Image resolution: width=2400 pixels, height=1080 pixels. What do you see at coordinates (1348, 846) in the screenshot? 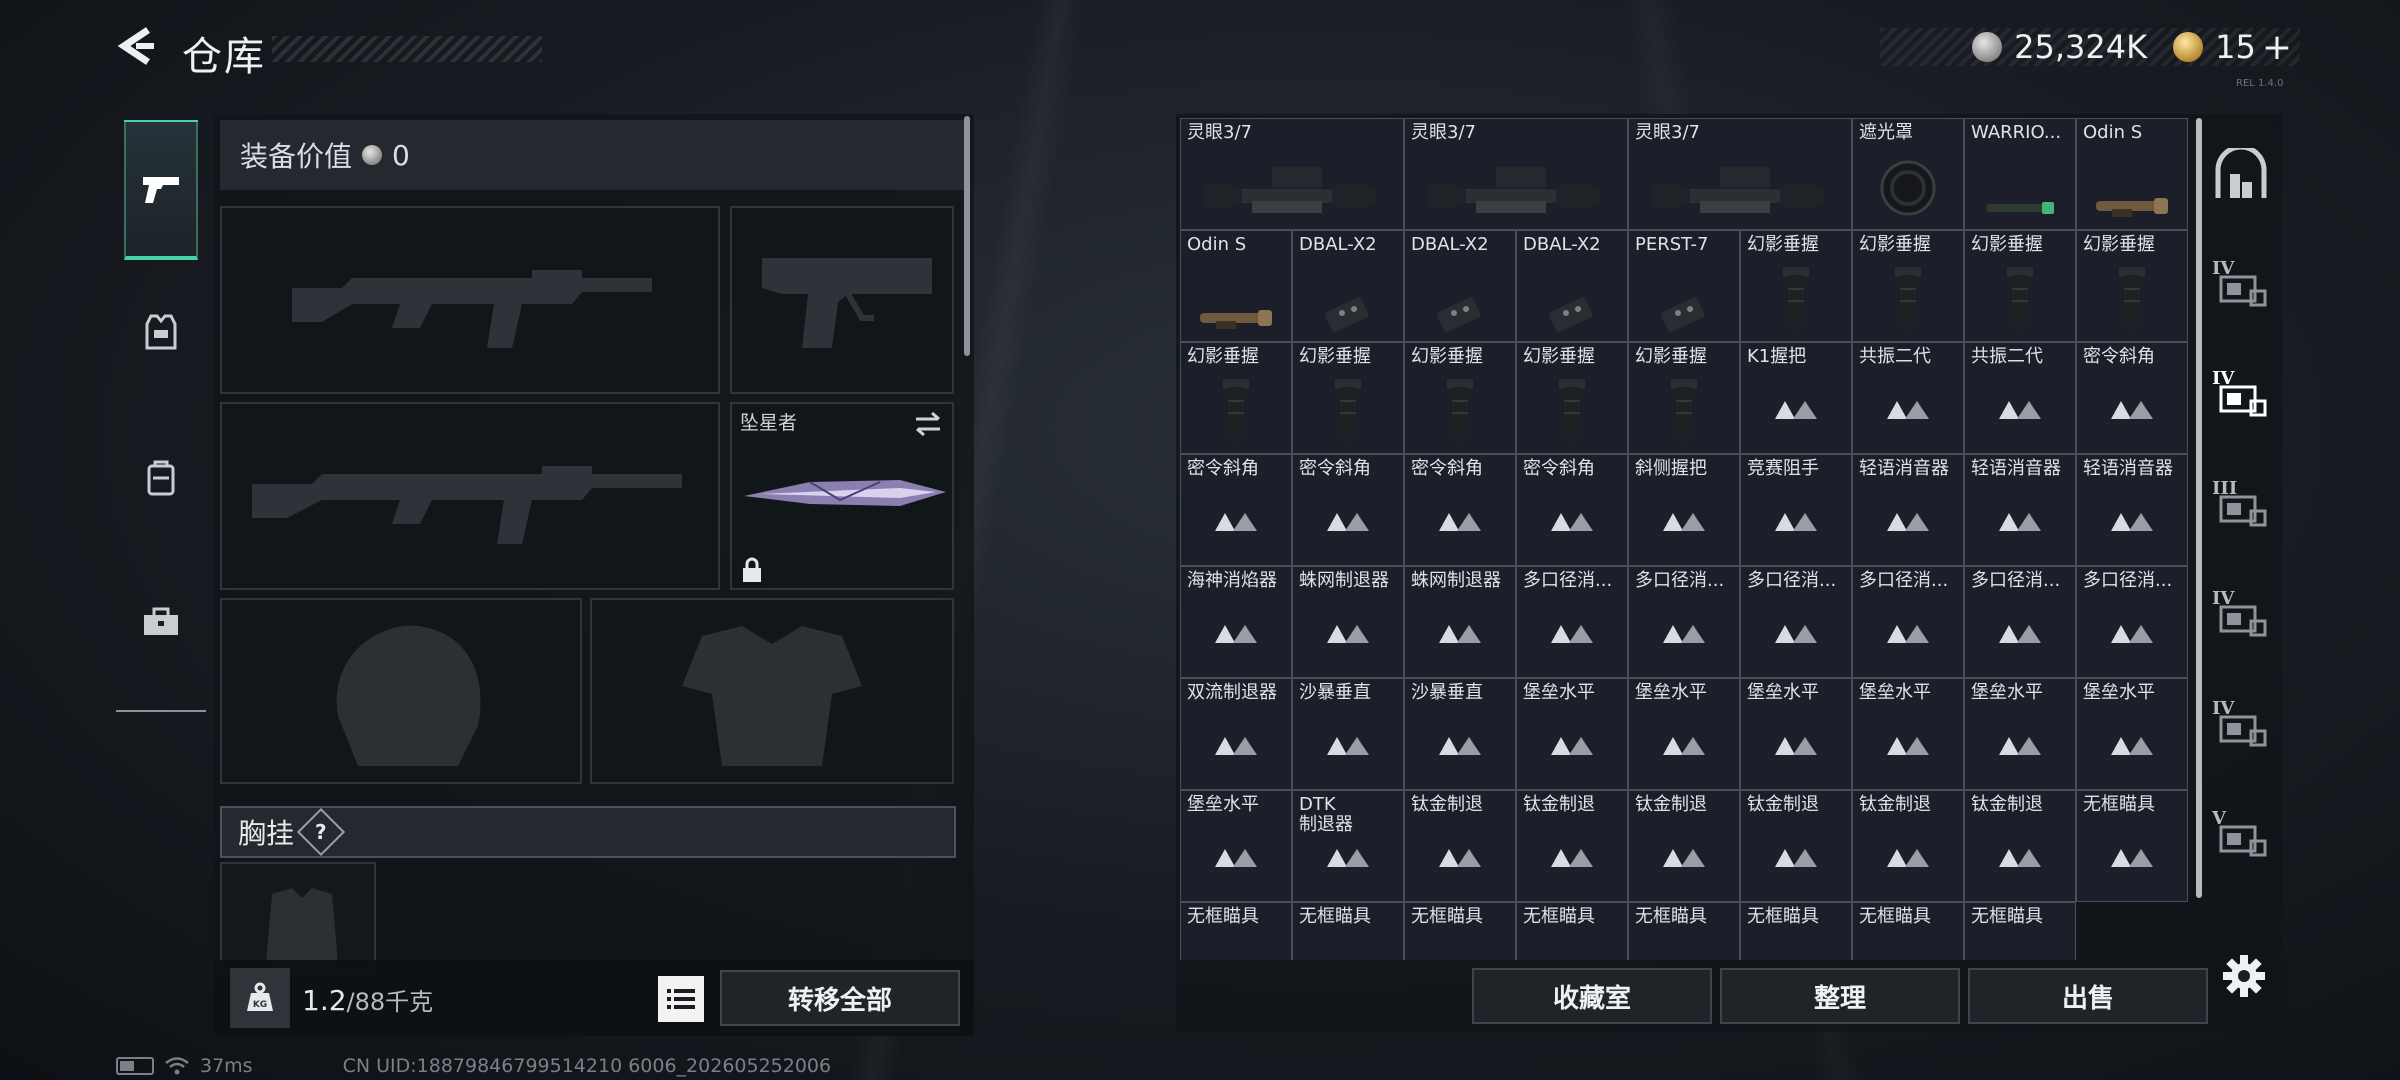
I see `storage-item: DTK 制退器` at bounding box center [1348, 846].